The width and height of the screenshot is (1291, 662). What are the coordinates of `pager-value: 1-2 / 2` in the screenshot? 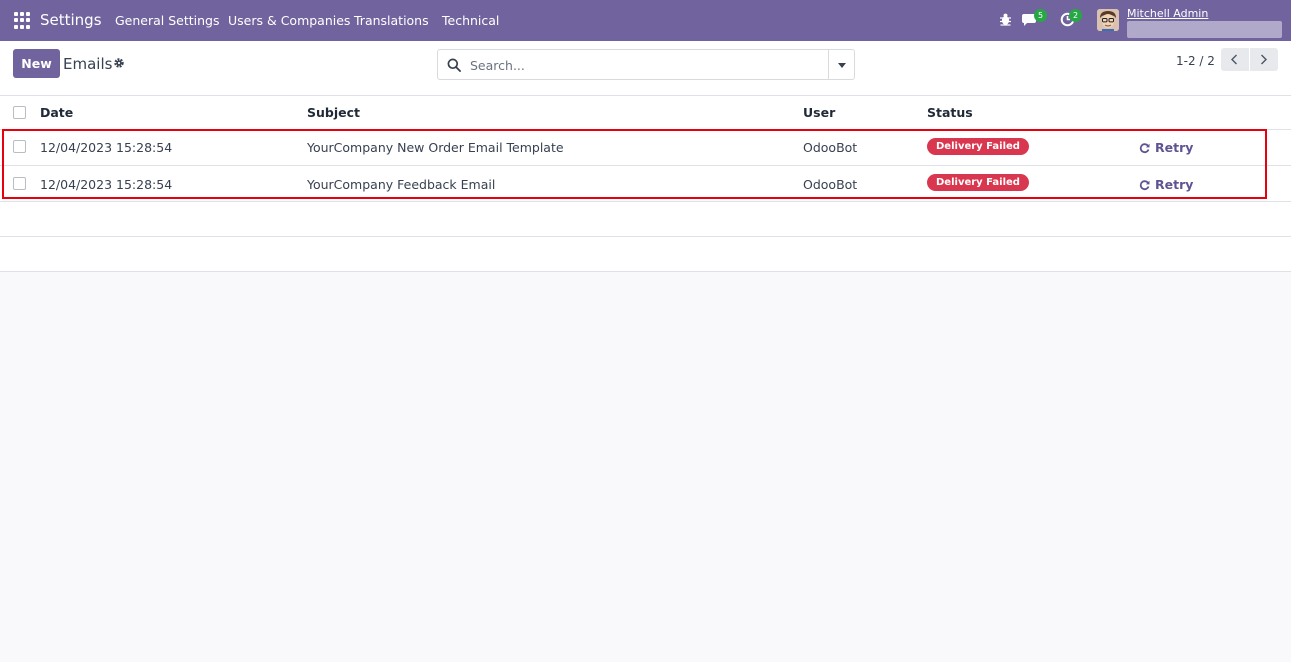 It's located at (1195, 61).